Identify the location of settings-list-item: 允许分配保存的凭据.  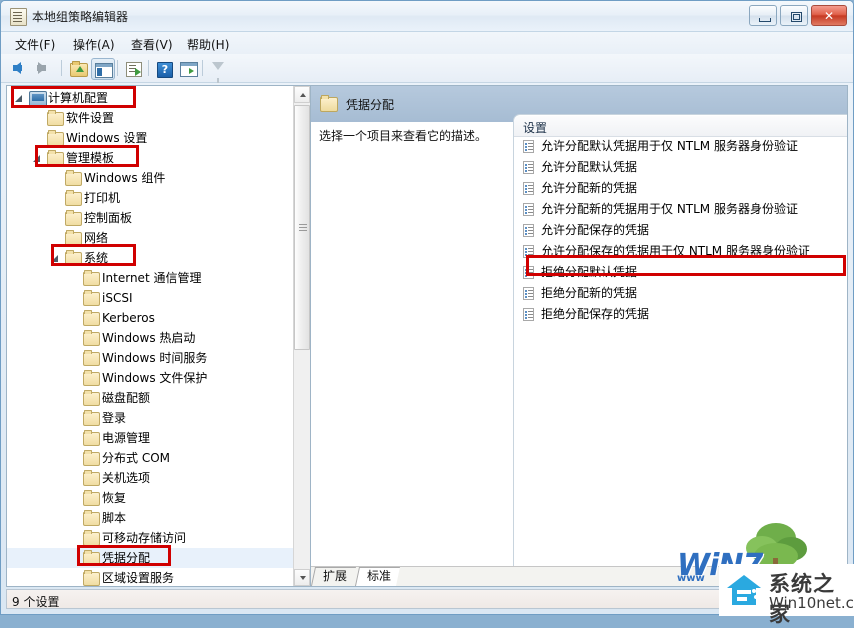
(680, 230).